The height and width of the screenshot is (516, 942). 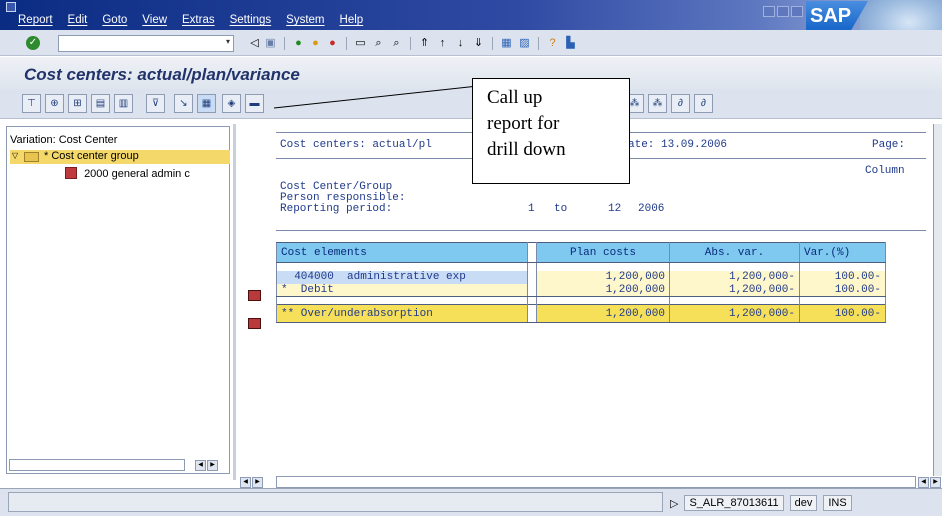 I want to click on layout-menu-icon: ▙, so click(x=570, y=43).